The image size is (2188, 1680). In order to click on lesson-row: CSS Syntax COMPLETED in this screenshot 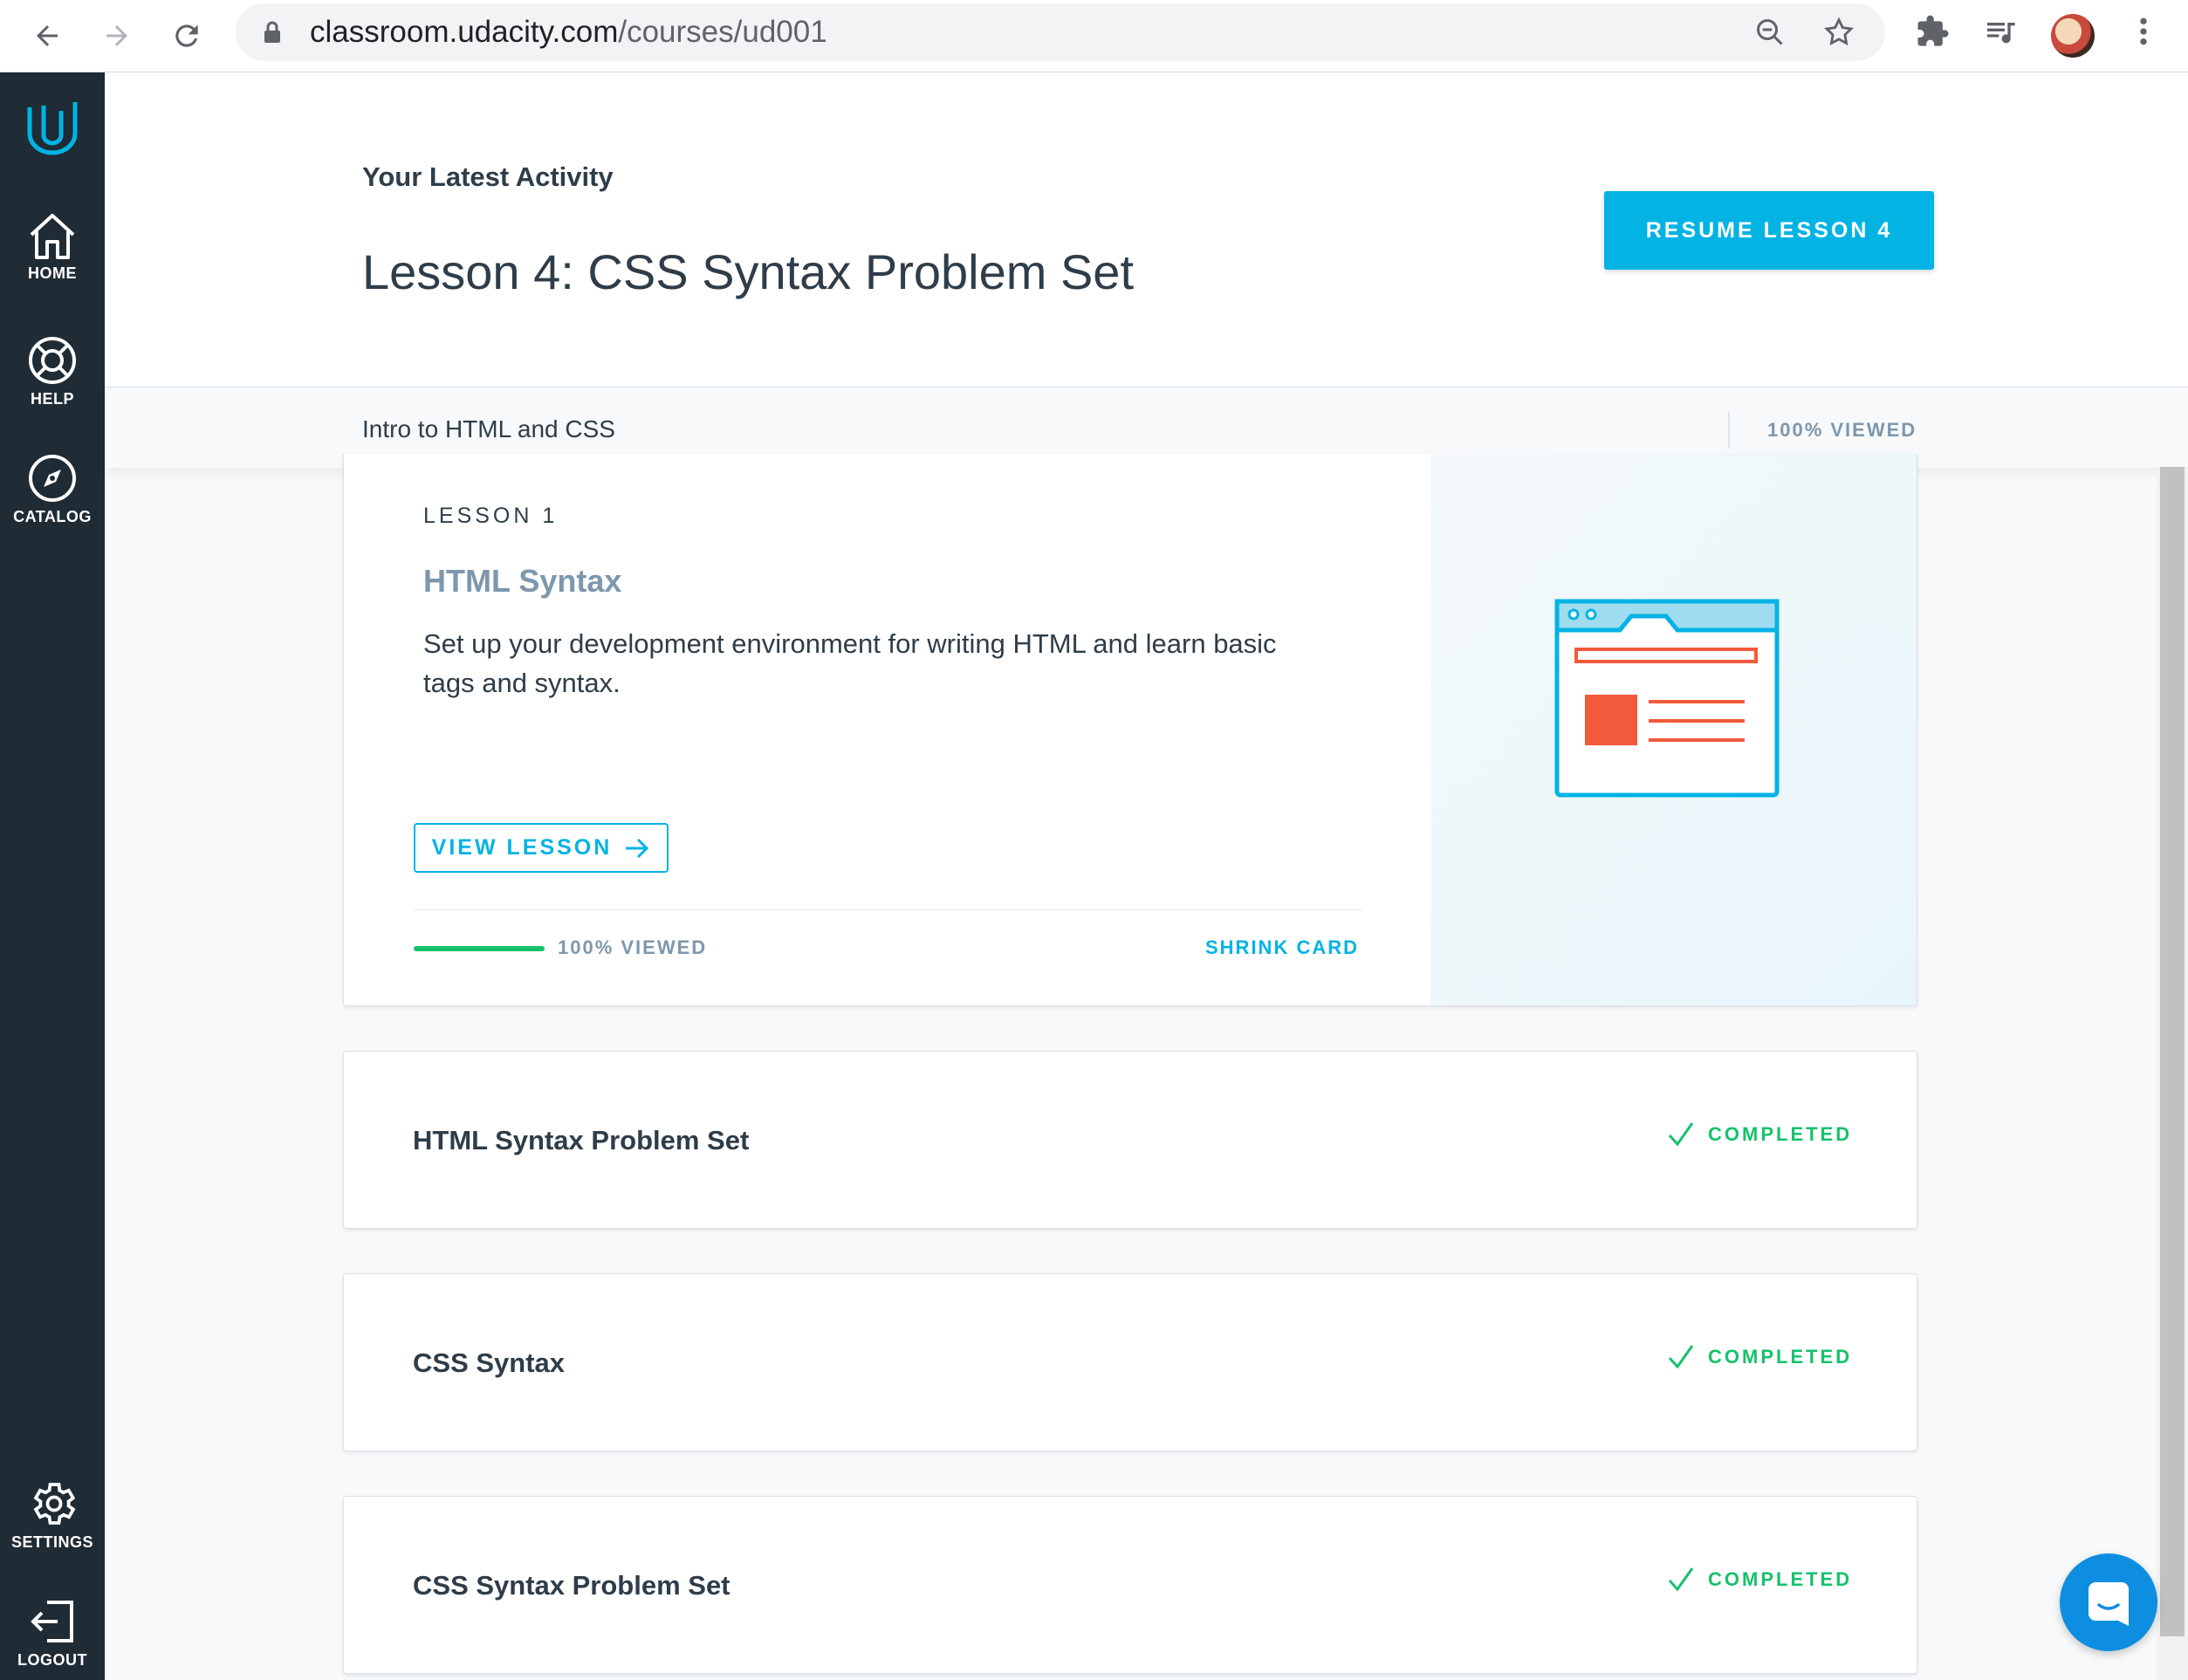, I will do `click(1130, 1362)`.